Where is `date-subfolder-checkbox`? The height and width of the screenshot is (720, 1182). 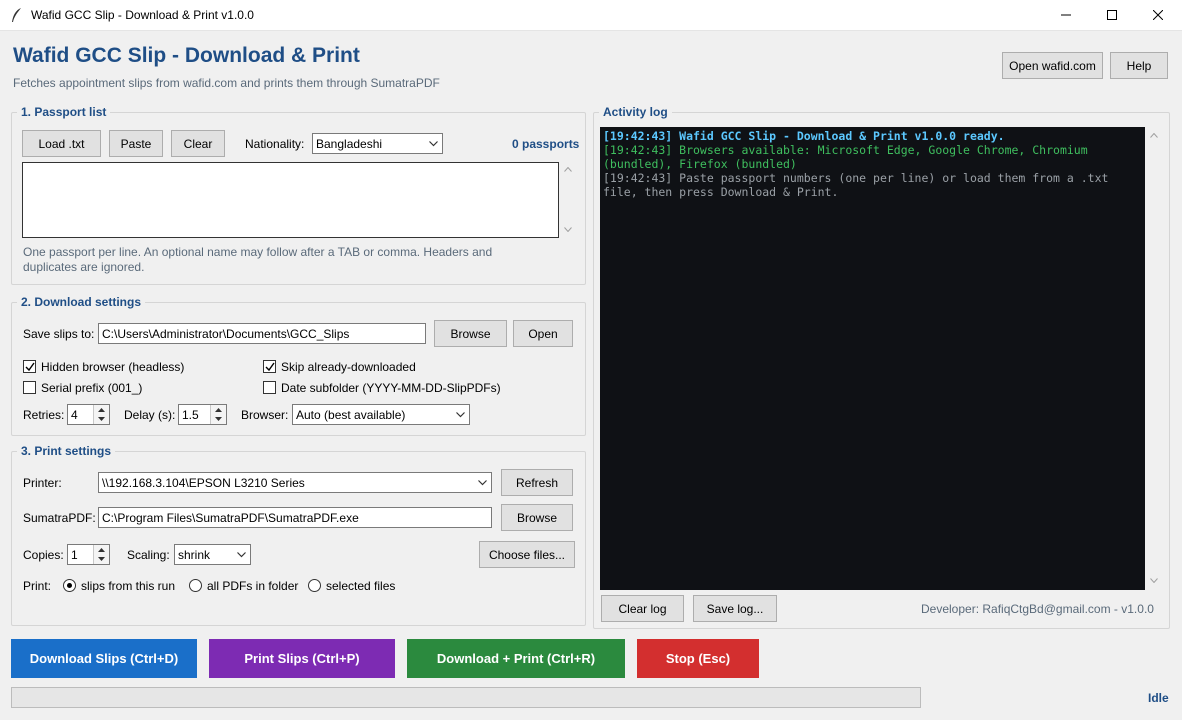 date-subfolder-checkbox is located at coordinates (269, 387).